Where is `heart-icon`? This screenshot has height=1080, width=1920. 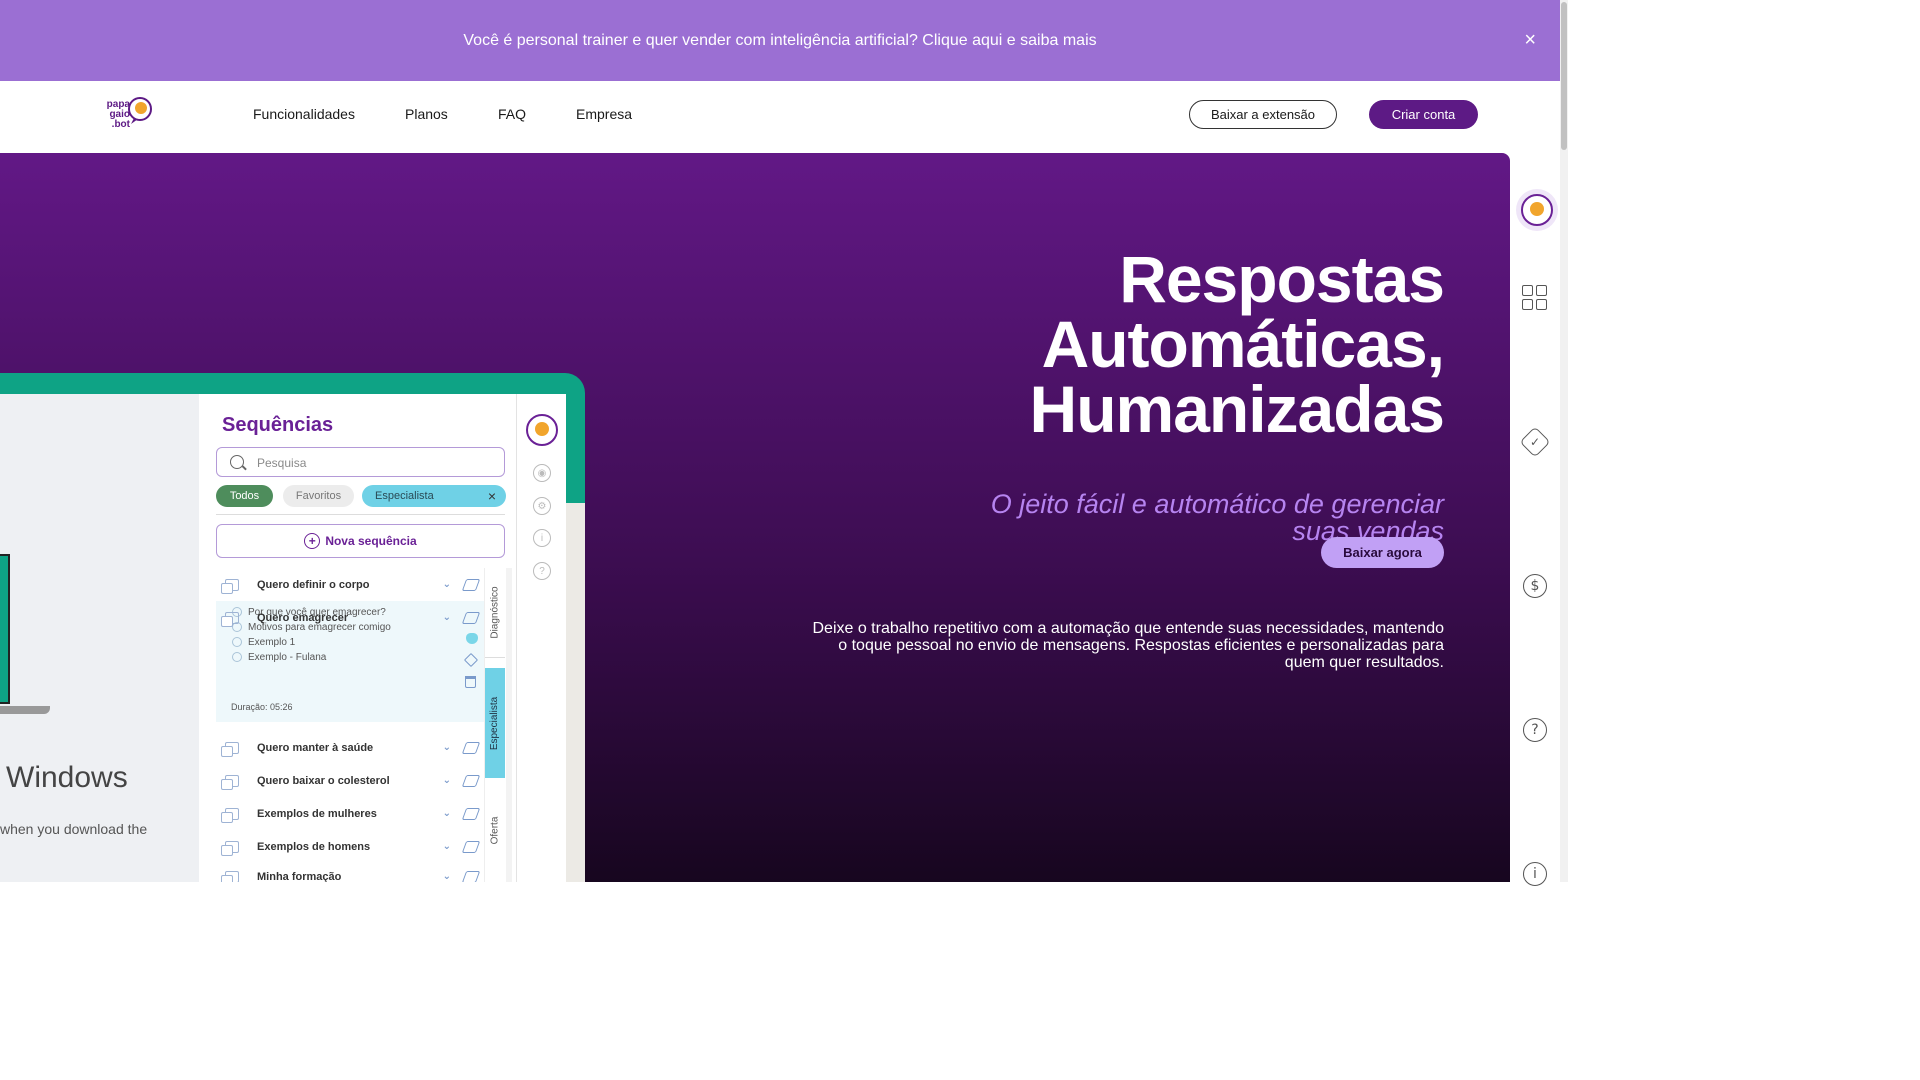
heart-icon is located at coordinates (472, 638).